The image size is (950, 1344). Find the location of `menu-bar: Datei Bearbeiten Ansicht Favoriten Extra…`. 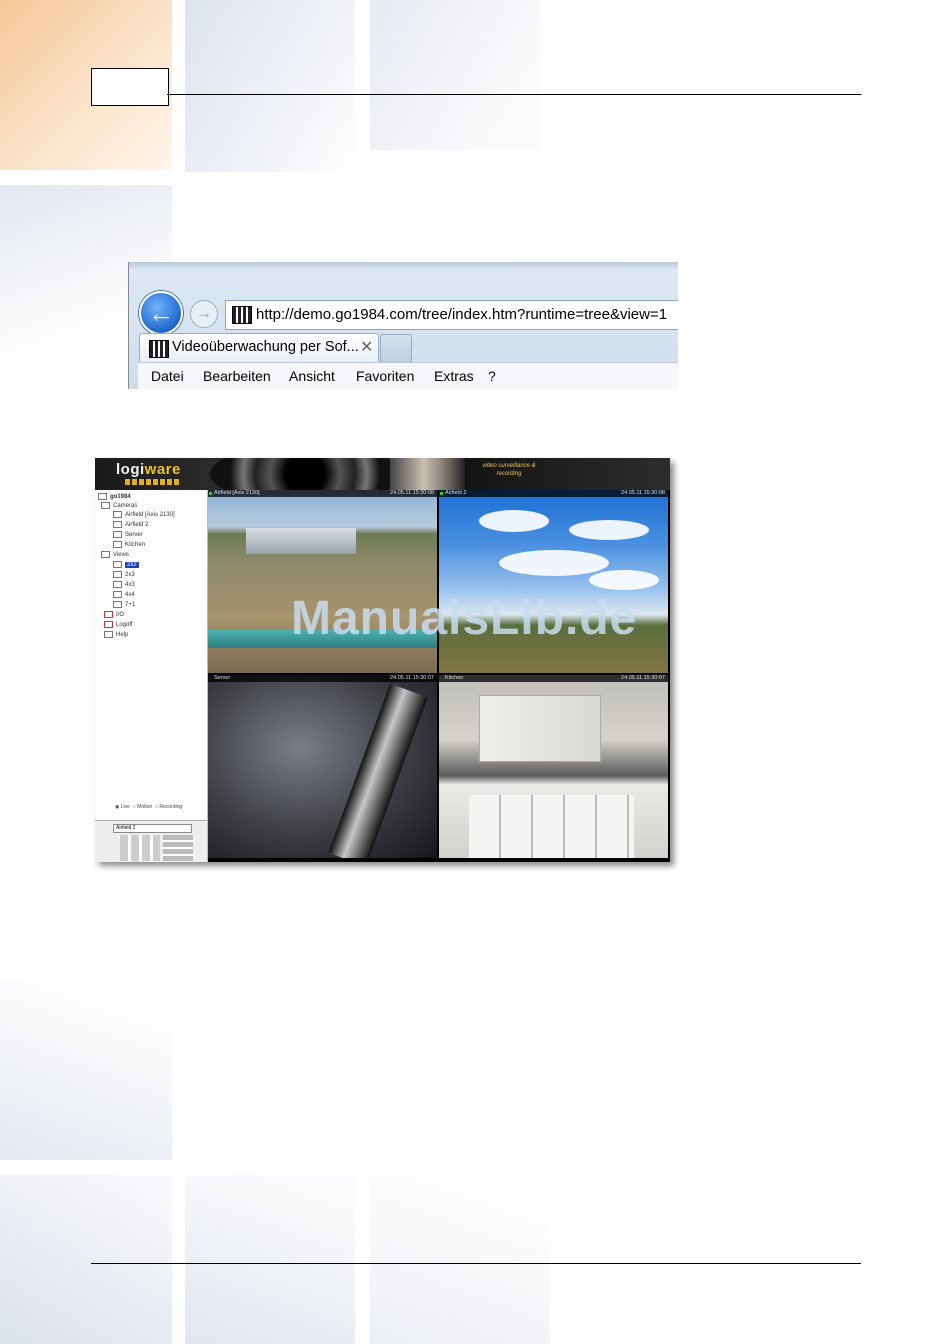

menu-bar: Datei Bearbeiten Ansicht Favoriten Extra… is located at coordinates (408, 375).